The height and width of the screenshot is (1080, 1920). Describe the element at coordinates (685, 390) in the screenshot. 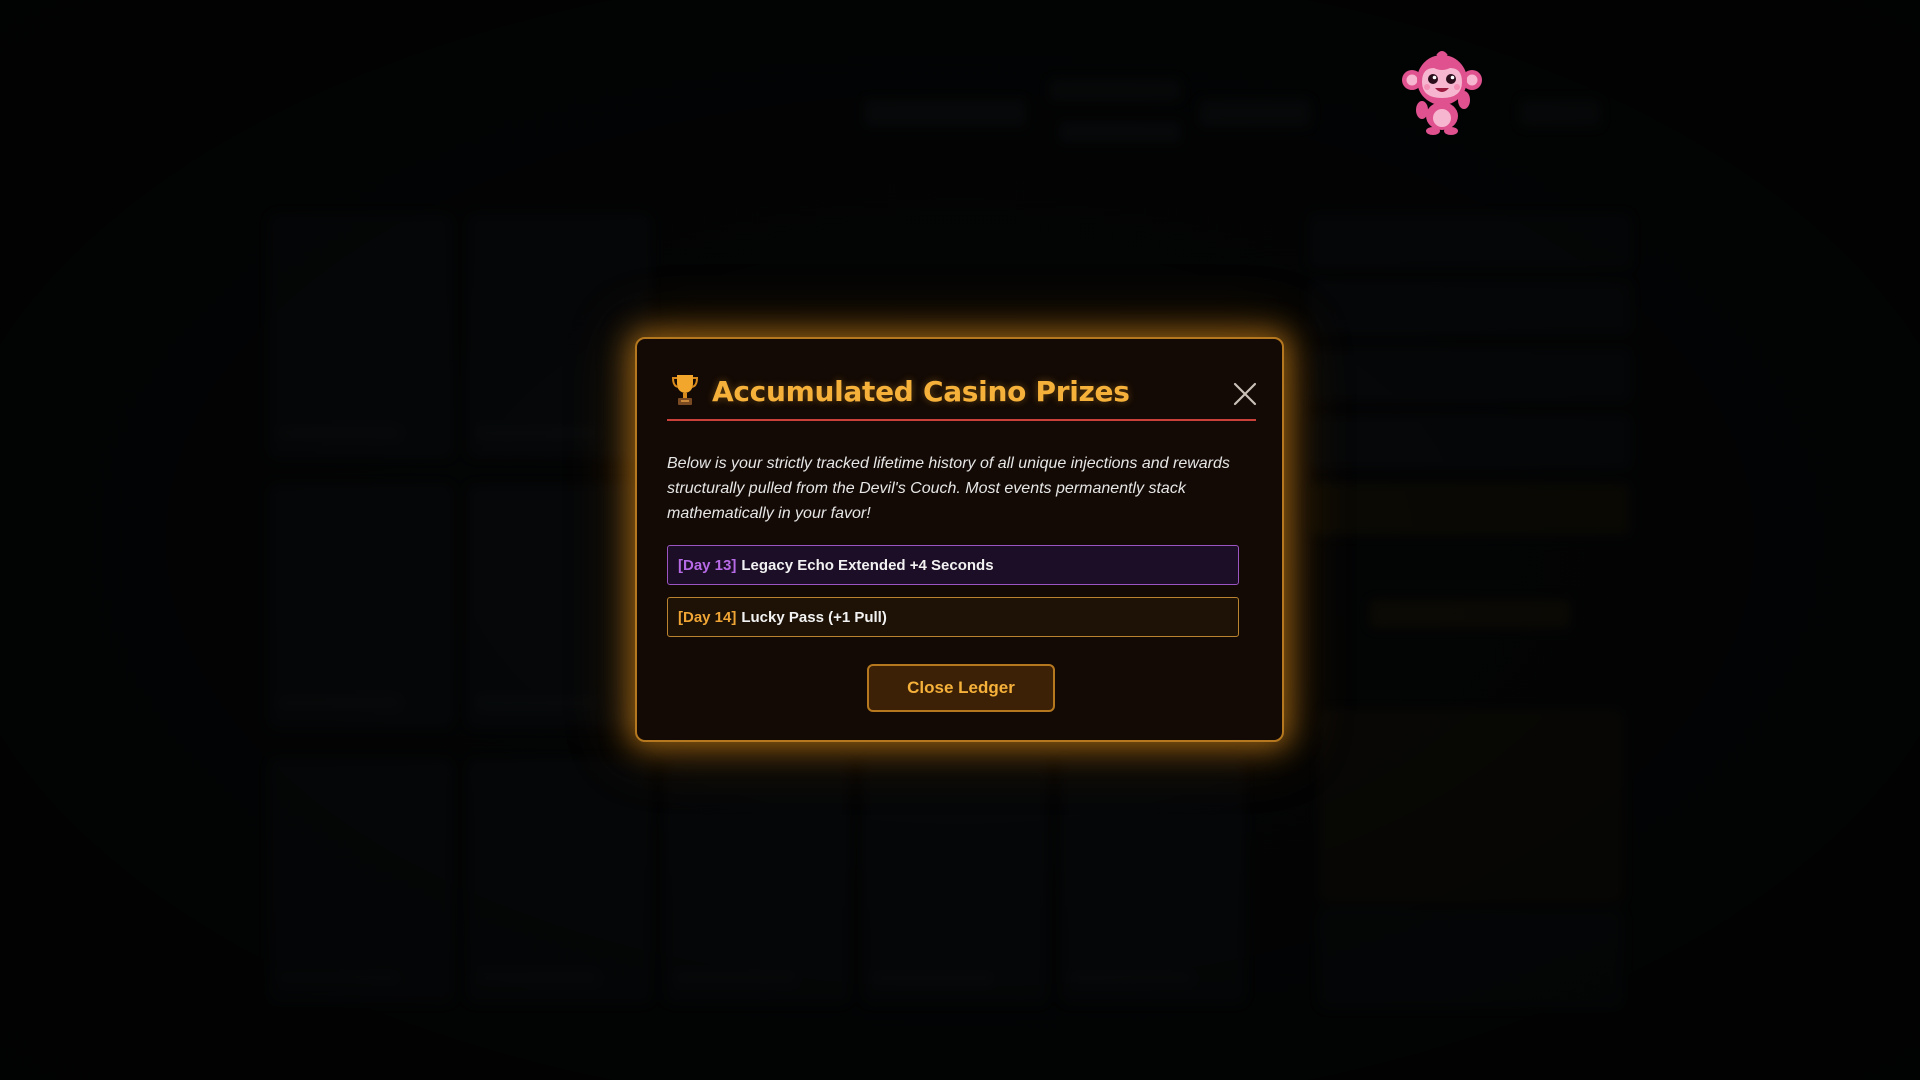

I see `trophy-icon` at that location.